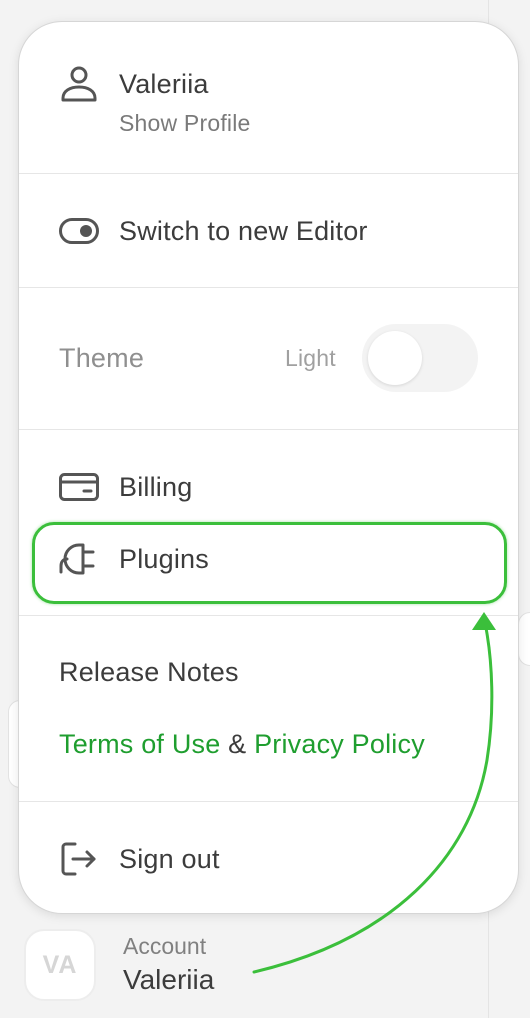 The height and width of the screenshot is (1018, 530). Describe the element at coordinates (79, 859) in the screenshot. I see `sign-out-icon` at that location.